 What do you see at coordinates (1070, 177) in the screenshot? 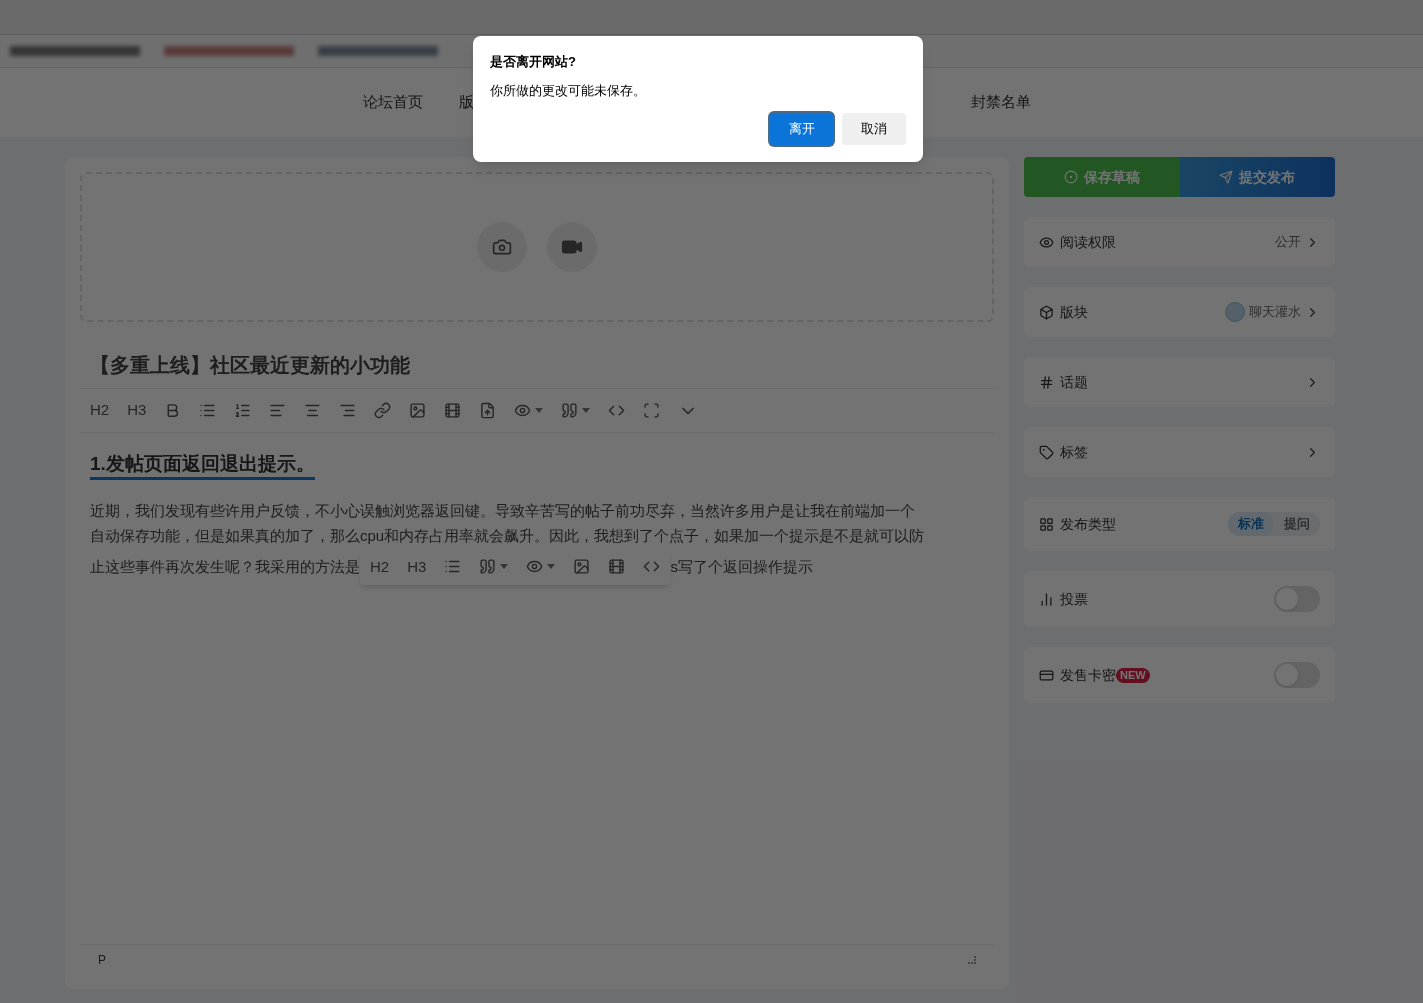
I see `circle-dot-icon` at bounding box center [1070, 177].